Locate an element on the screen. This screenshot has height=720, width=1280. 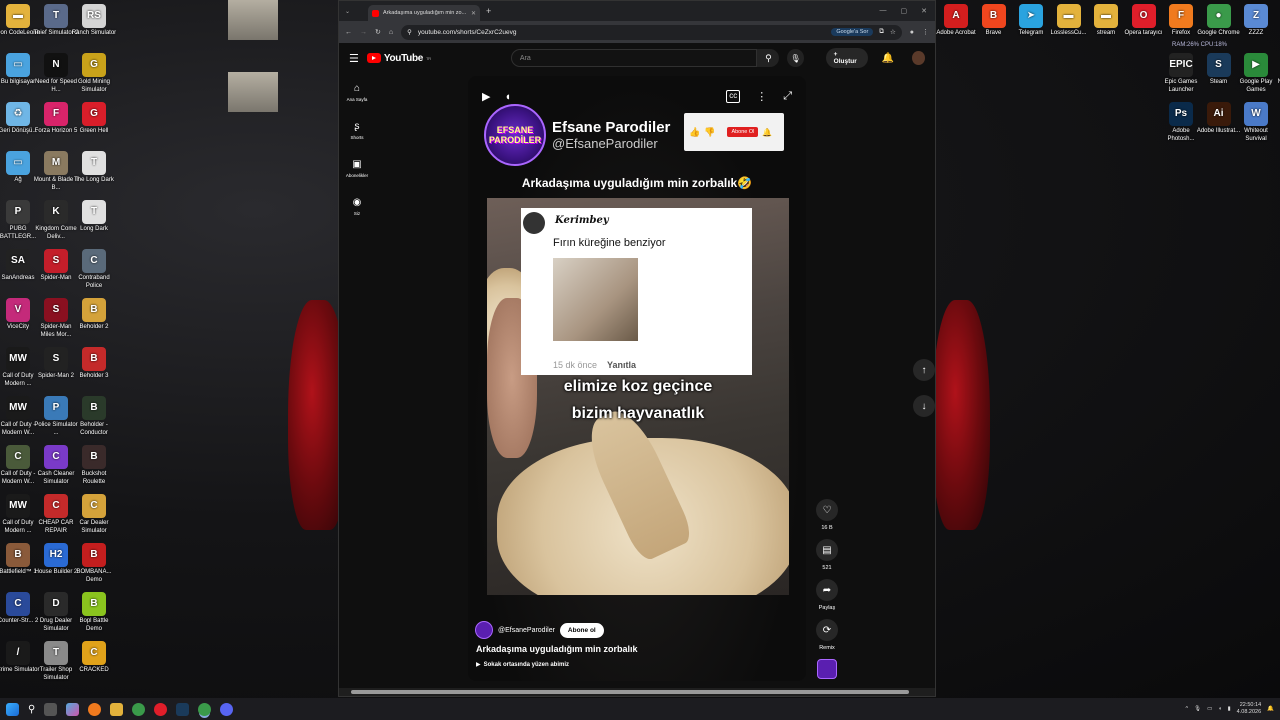
horizontal-scrollbar is located at coordinates (637, 692).